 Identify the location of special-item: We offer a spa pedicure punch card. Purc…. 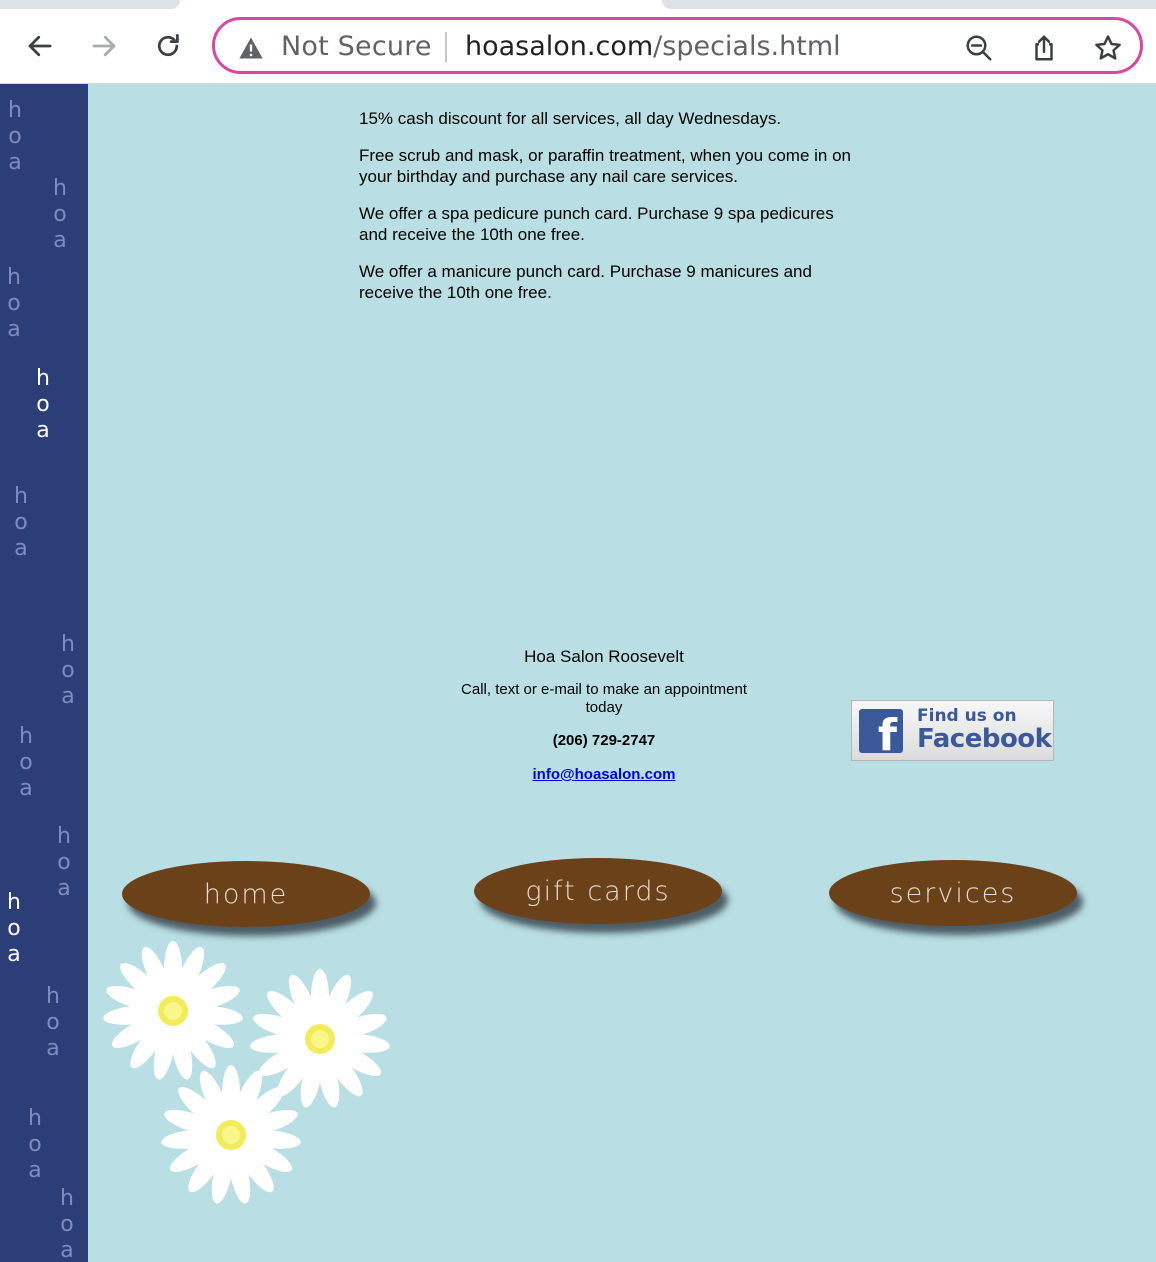
(596, 224).